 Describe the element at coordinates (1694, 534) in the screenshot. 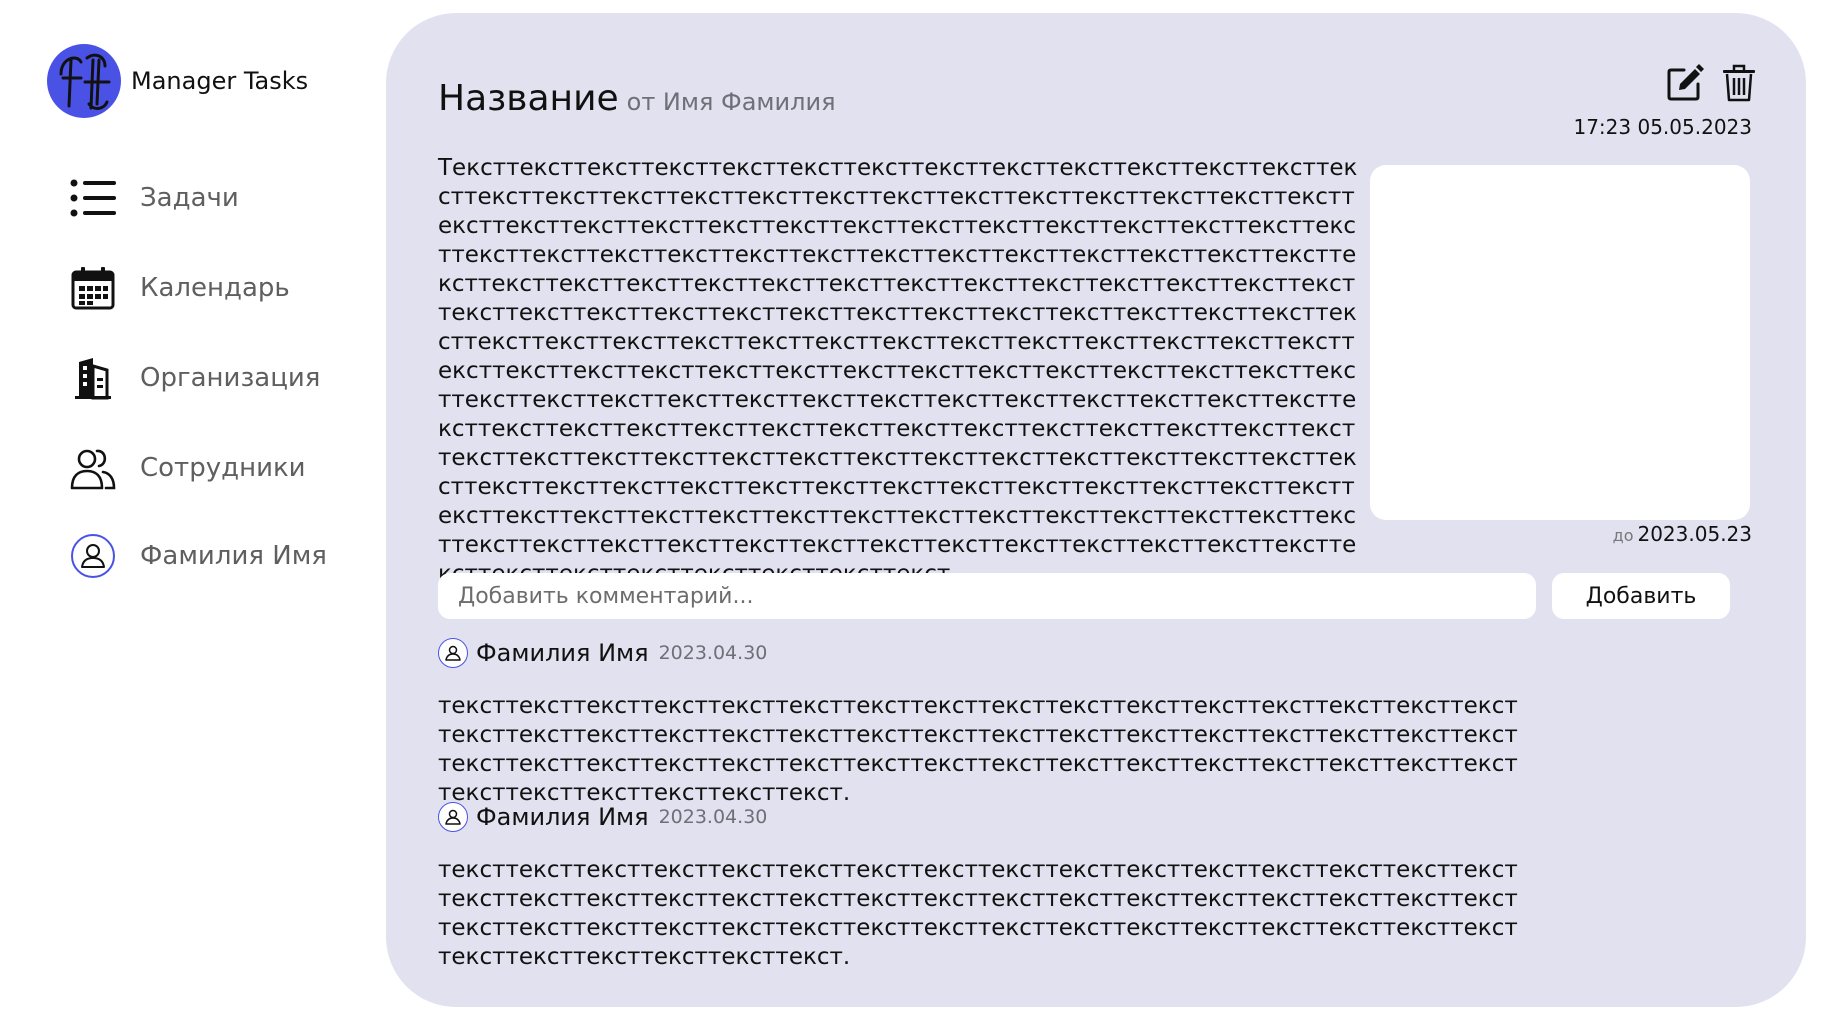

I see `deadline-date: 2023.05.23` at that location.